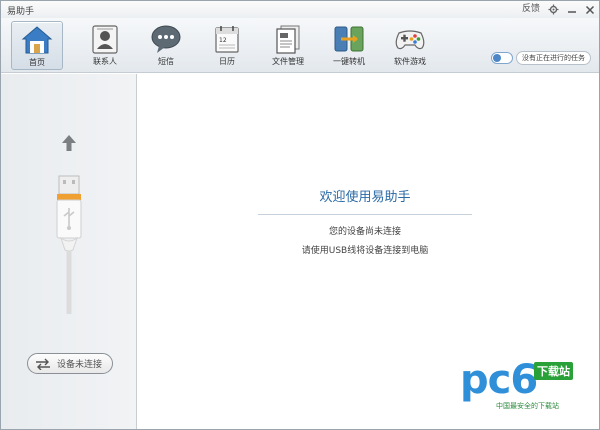 The width and height of the screenshot is (600, 430). What do you see at coordinates (37, 40) in the screenshot?
I see `home-icon` at bounding box center [37, 40].